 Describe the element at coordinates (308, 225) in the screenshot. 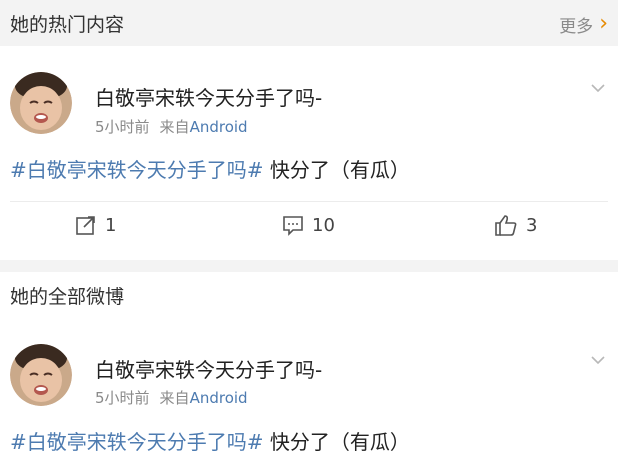

I see `comment-button: 10` at that location.